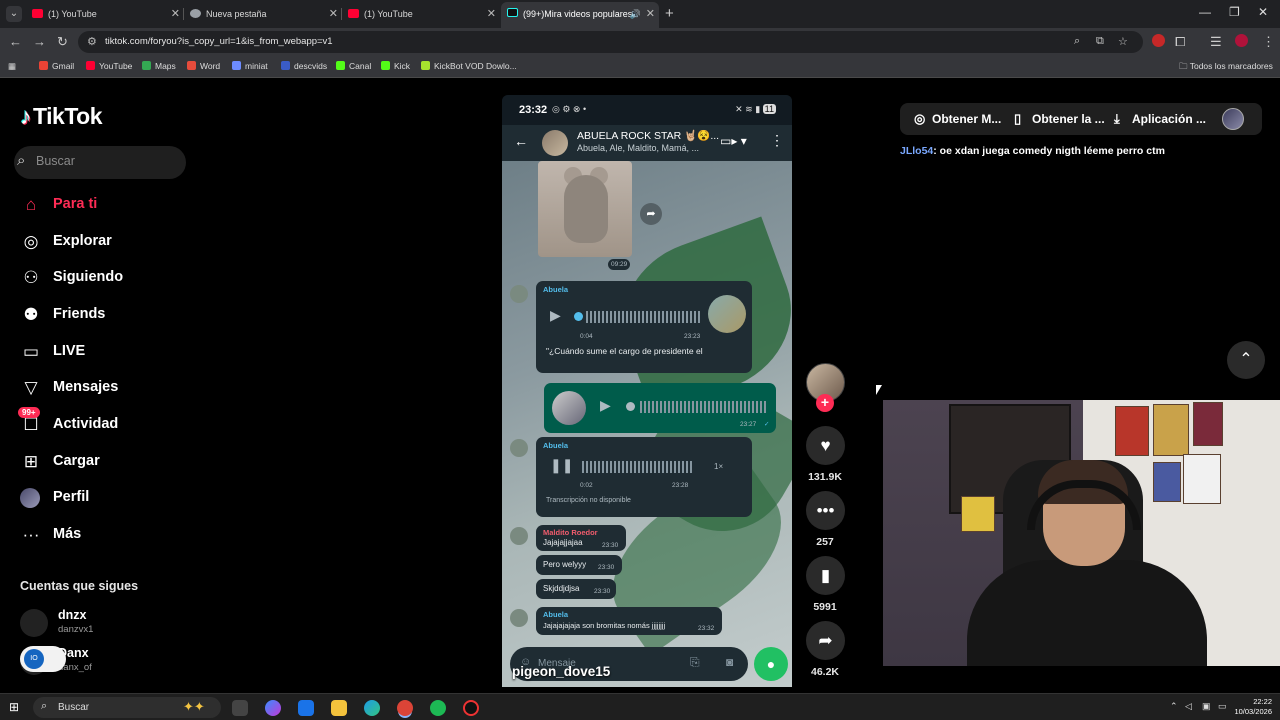 This screenshot has width=1280, height=720. I want to click on battery-level: 11, so click(769, 109).